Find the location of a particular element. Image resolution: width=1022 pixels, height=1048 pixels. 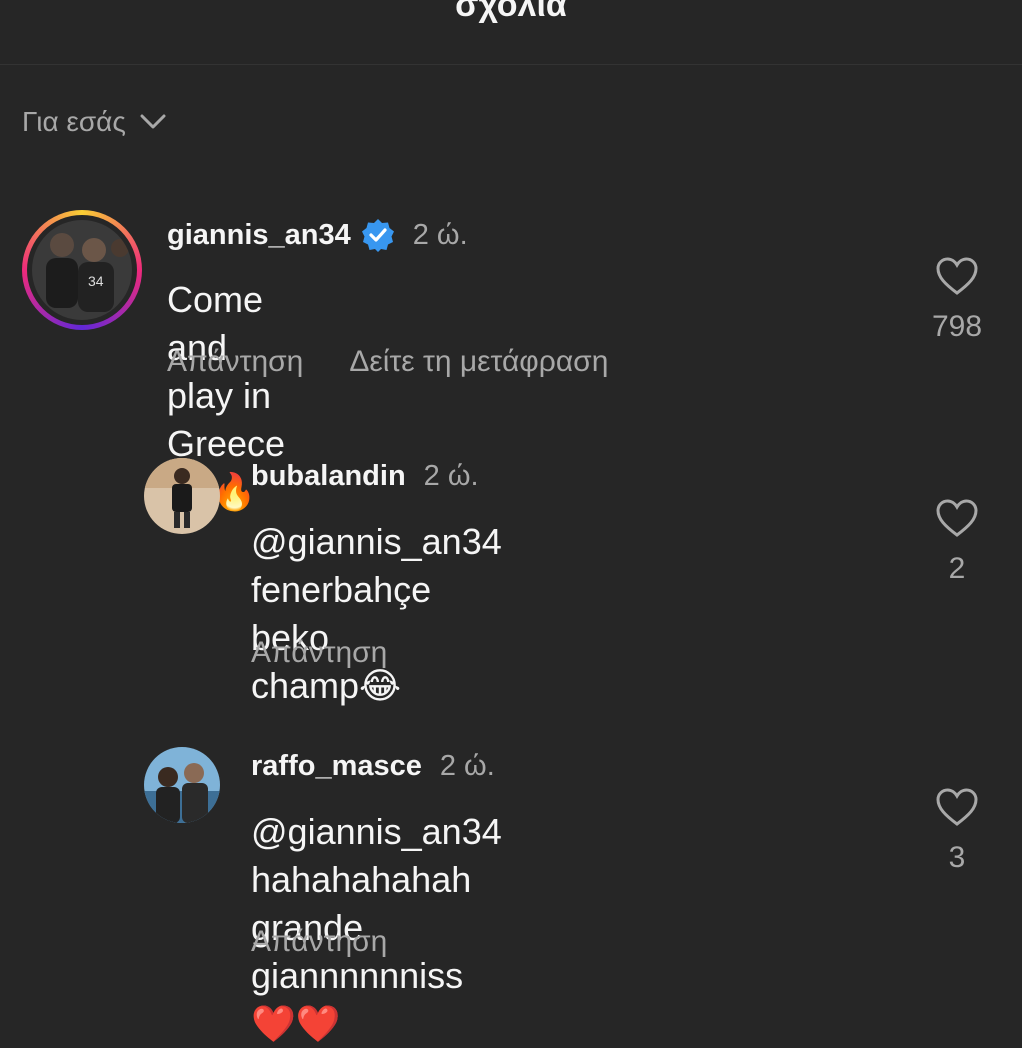

like-count: 3 is located at coordinates (957, 857).